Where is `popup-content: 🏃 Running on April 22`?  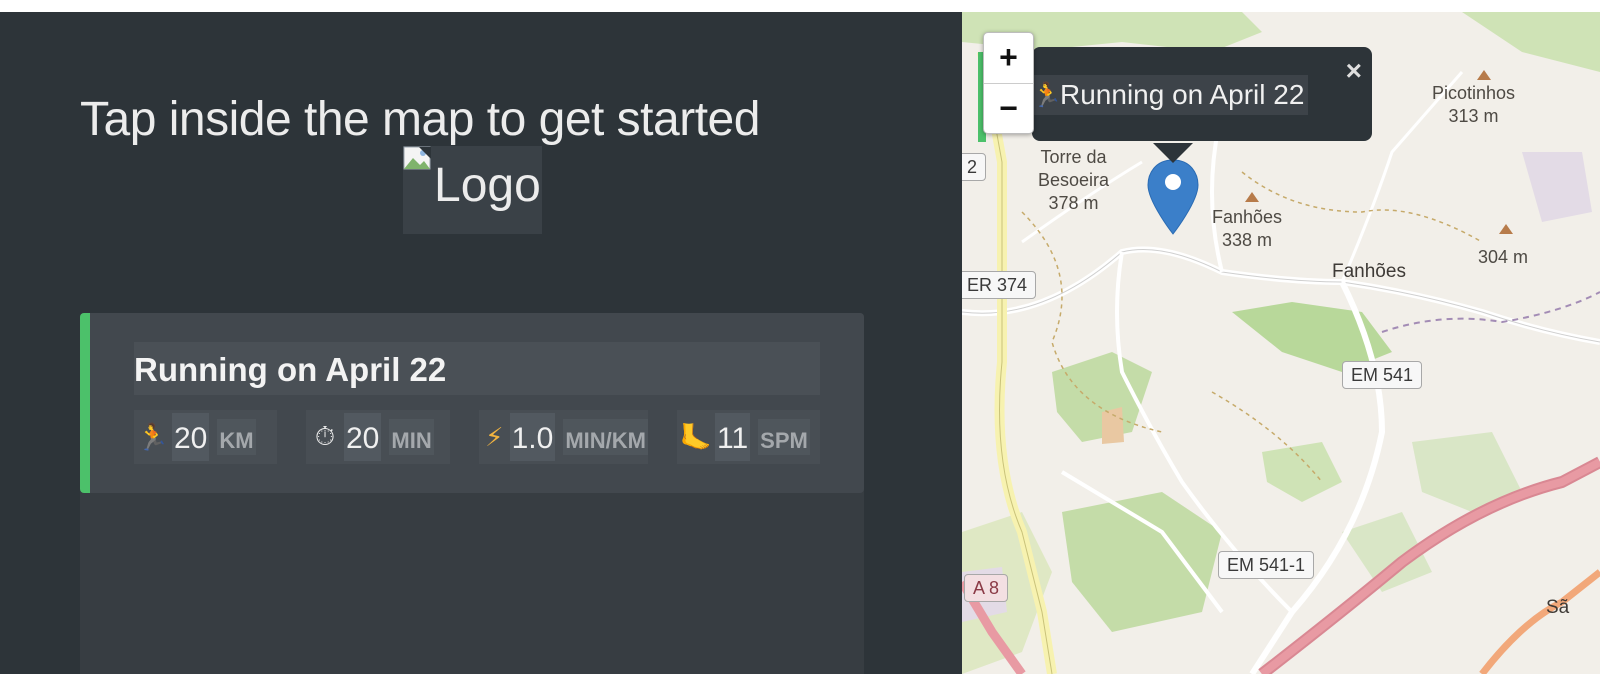
popup-content: 🏃 Running on April 22 is located at coordinates (1170, 95).